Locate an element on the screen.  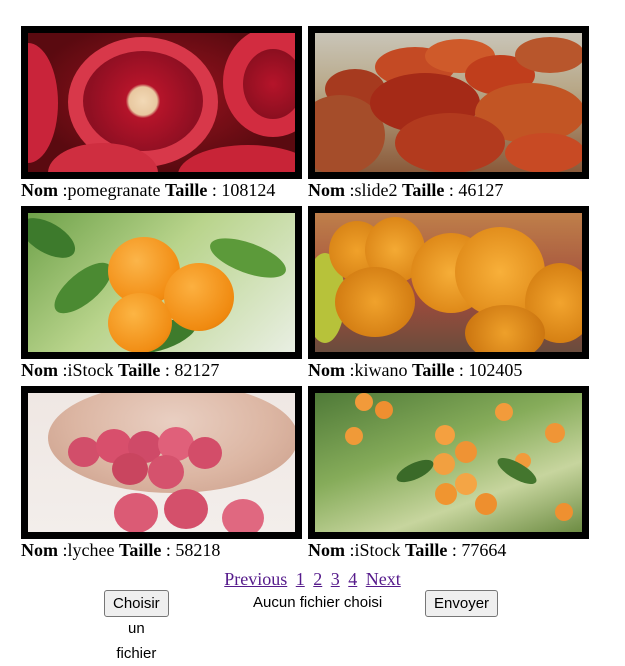
image-caption: Nom :pomegranate Taille : 108124 is located at coordinates (148, 190).